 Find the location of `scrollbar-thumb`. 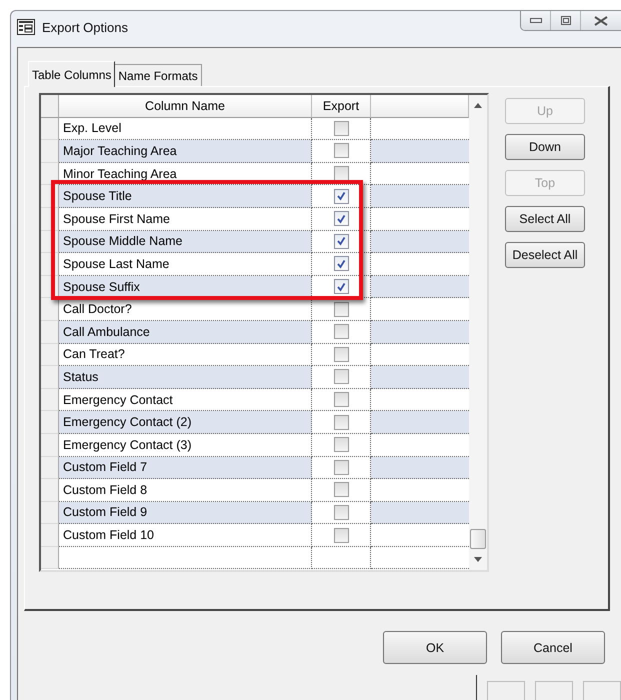

scrollbar-thumb is located at coordinates (478, 539).